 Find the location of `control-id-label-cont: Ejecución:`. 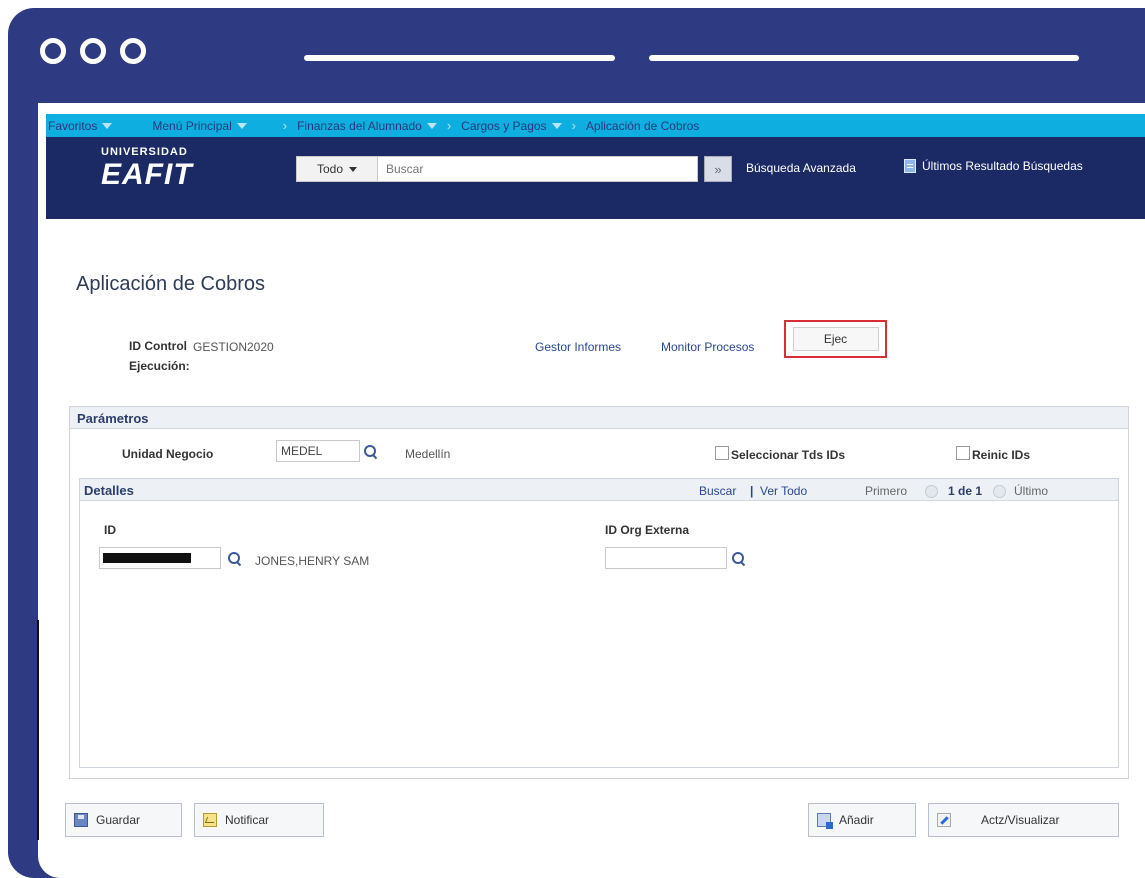

control-id-label-cont: Ejecución: is located at coordinates (159, 366).